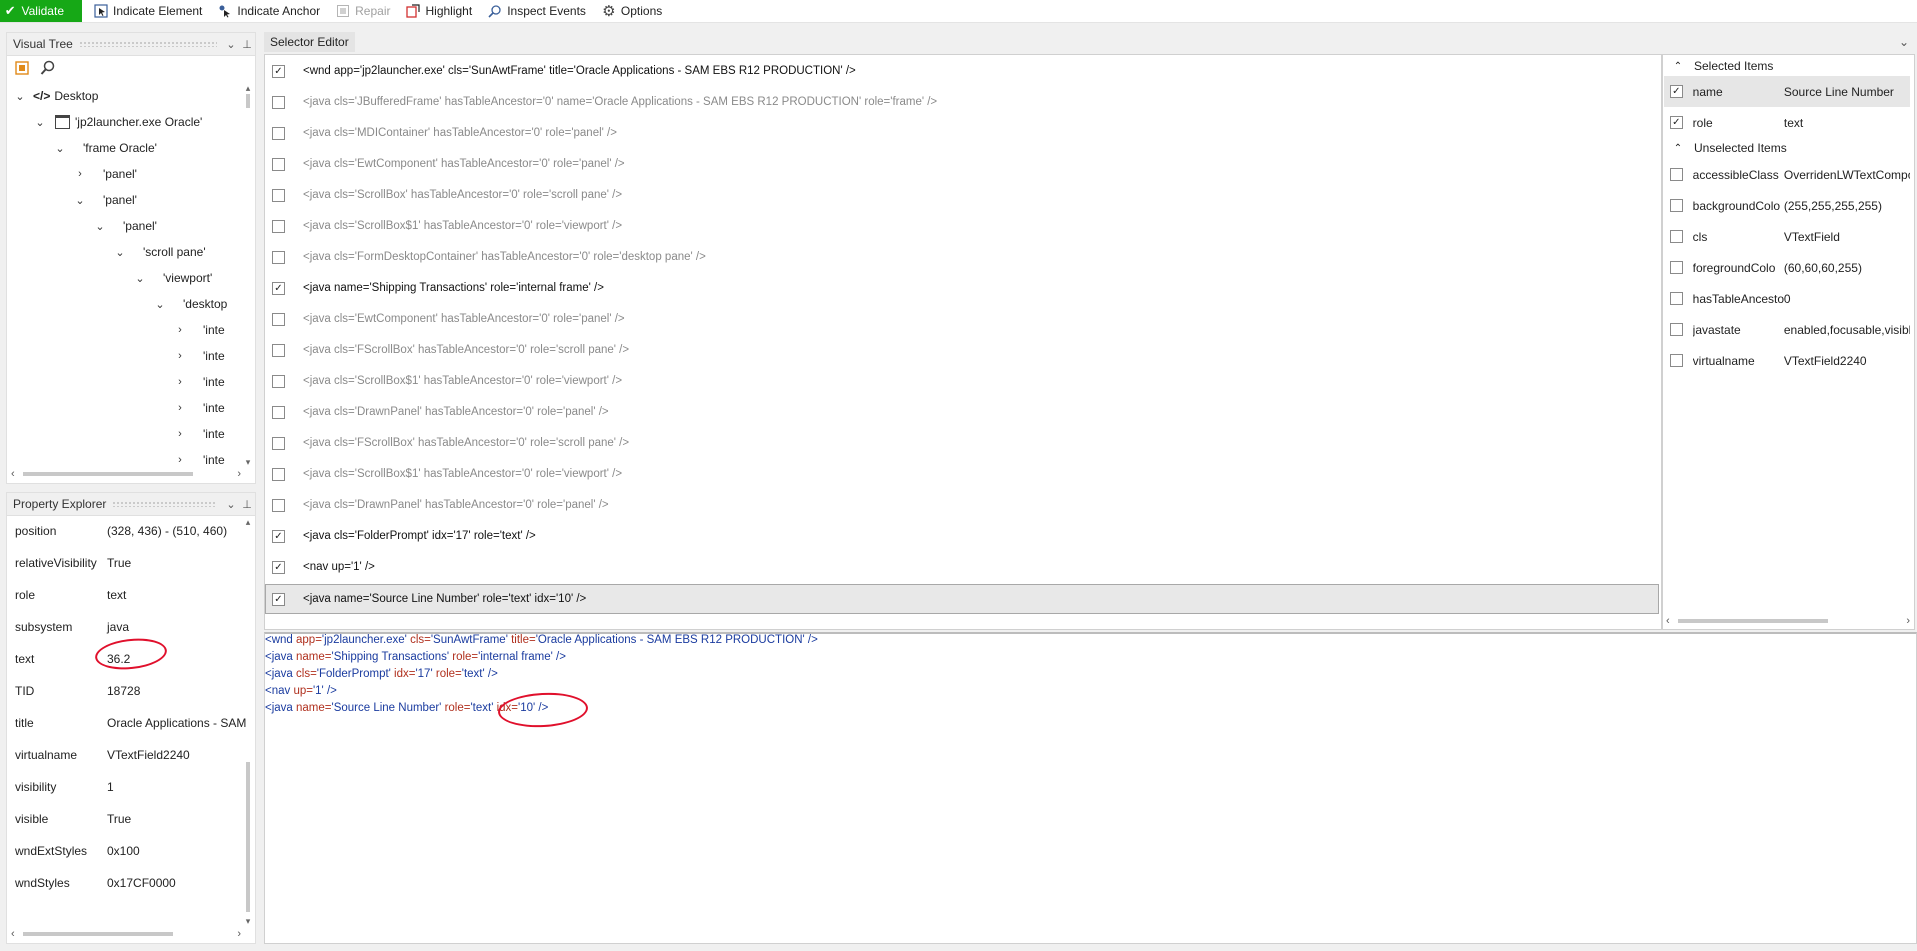 This screenshot has width=1917, height=951. Describe the element at coordinates (64, 787) in the screenshot. I see `property-row: visibility 1` at that location.